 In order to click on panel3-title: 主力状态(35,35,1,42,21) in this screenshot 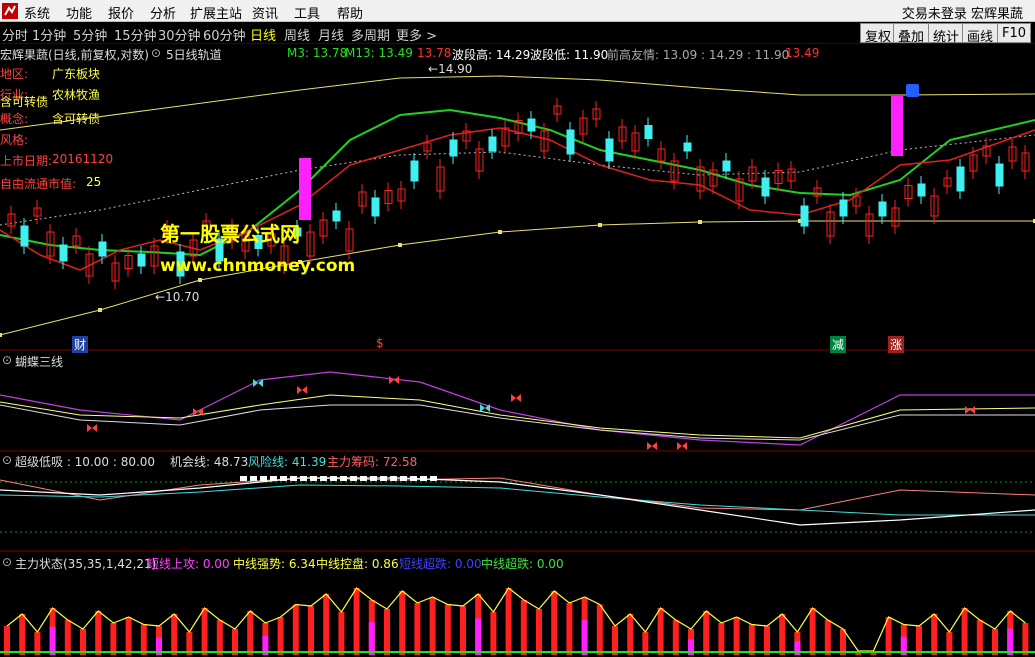, I will do `click(86, 564)`.